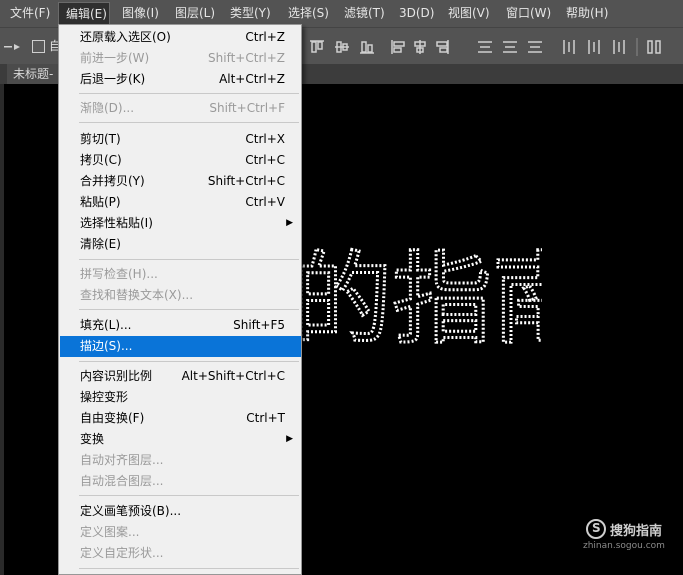 This screenshot has width=683, height=575. What do you see at coordinates (624, 546) in the screenshot?
I see `watermark-url: zhinan.sogou.com` at bounding box center [624, 546].